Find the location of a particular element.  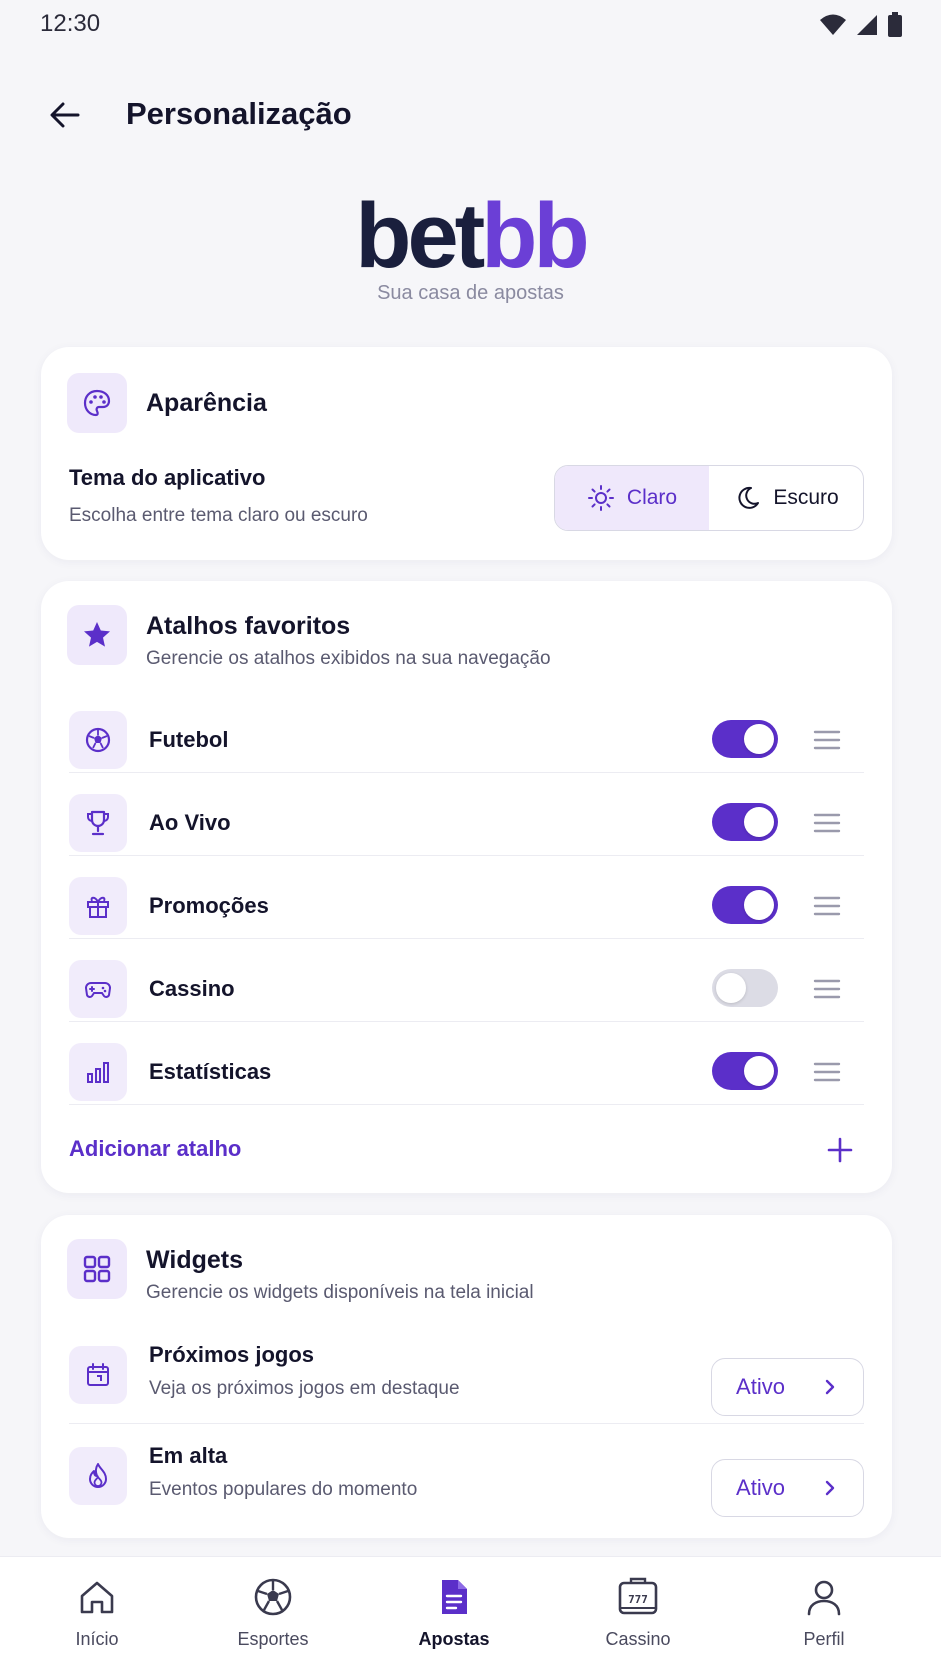

theme-option-dark: Escuro is located at coordinates (786, 498).